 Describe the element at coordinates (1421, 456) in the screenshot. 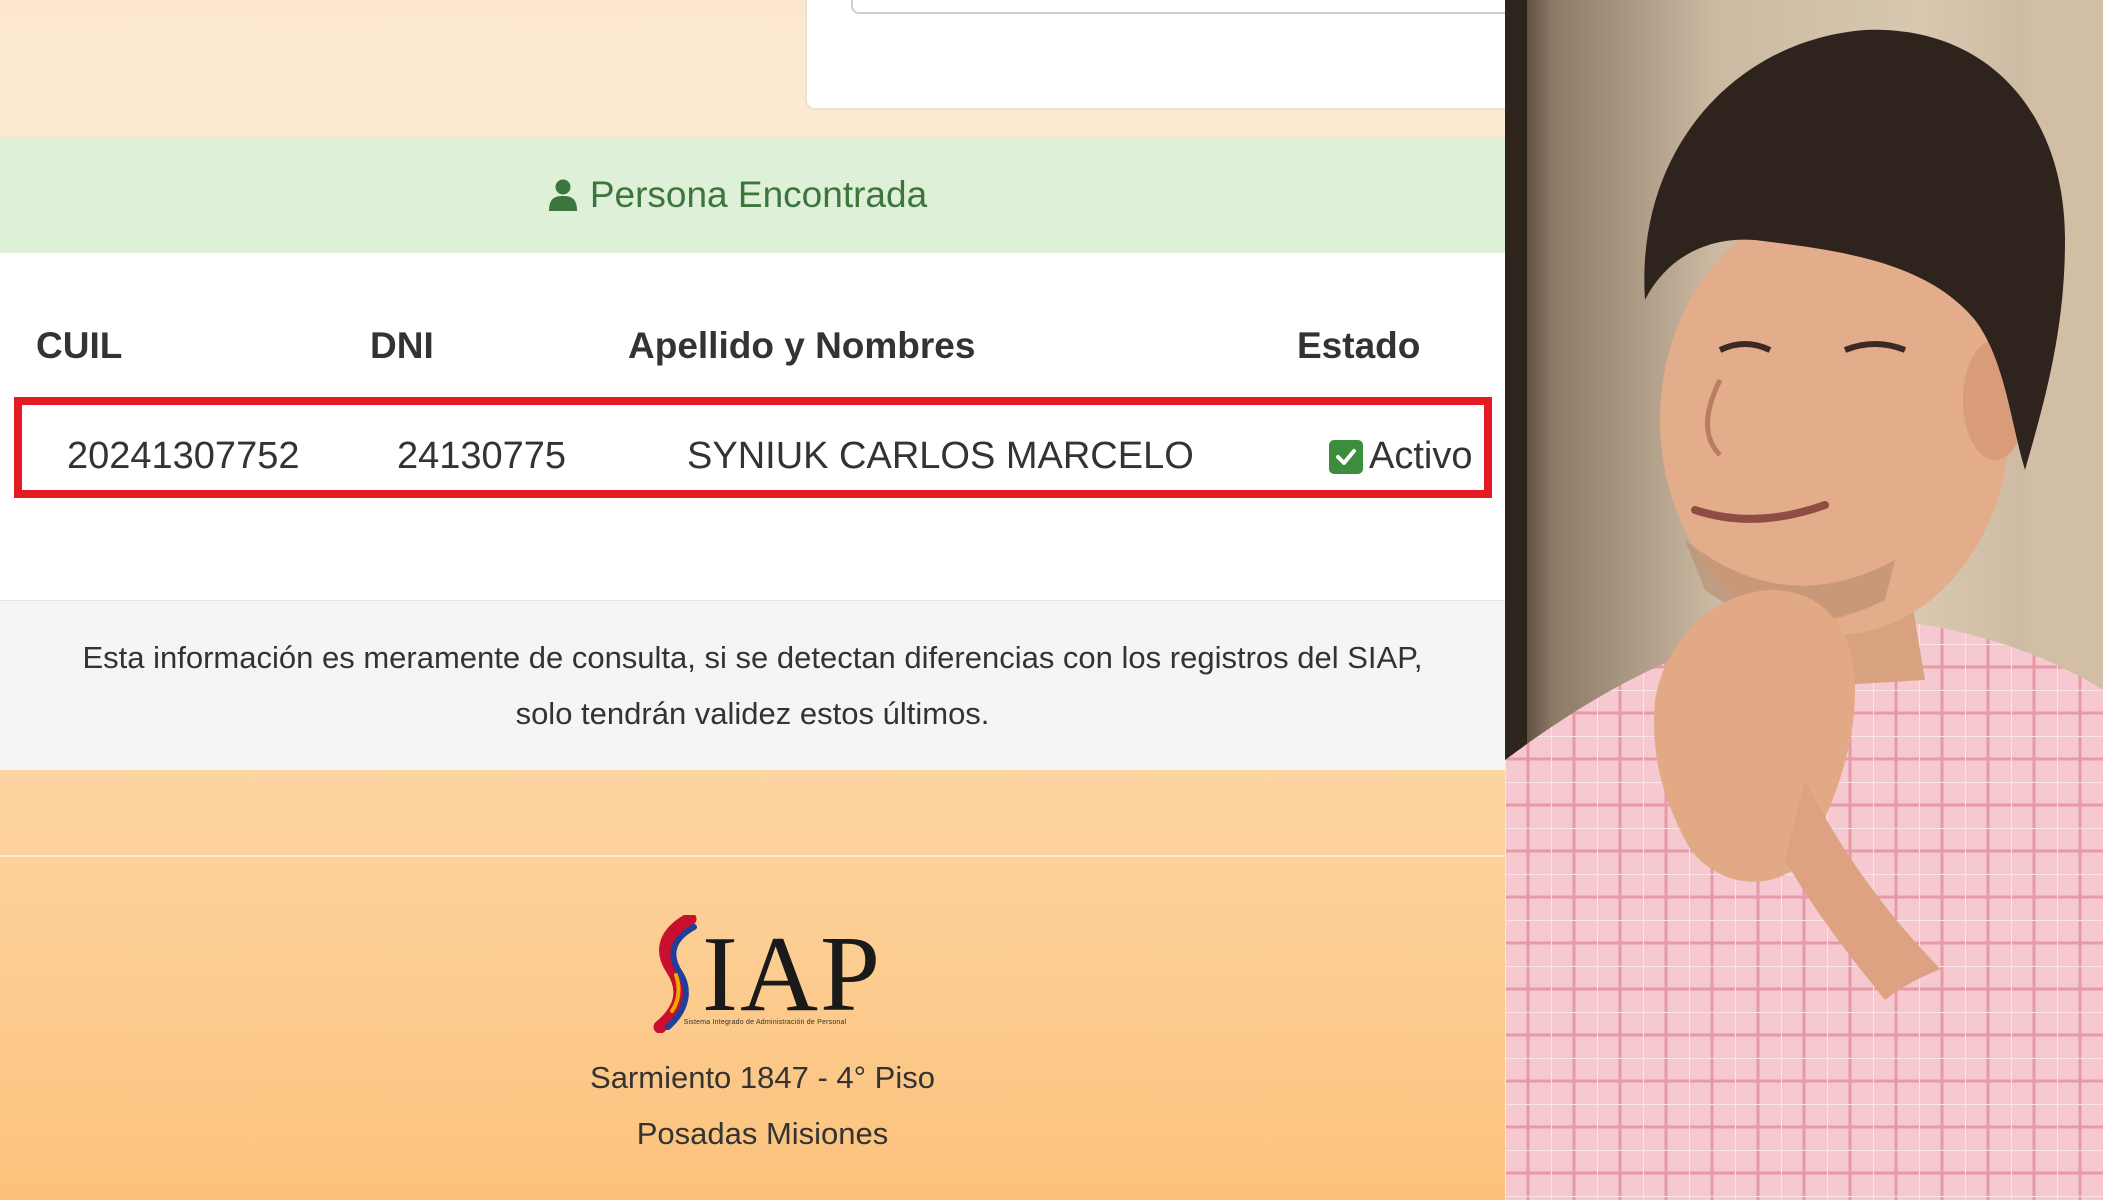

I see `status-badge: Activo` at that location.